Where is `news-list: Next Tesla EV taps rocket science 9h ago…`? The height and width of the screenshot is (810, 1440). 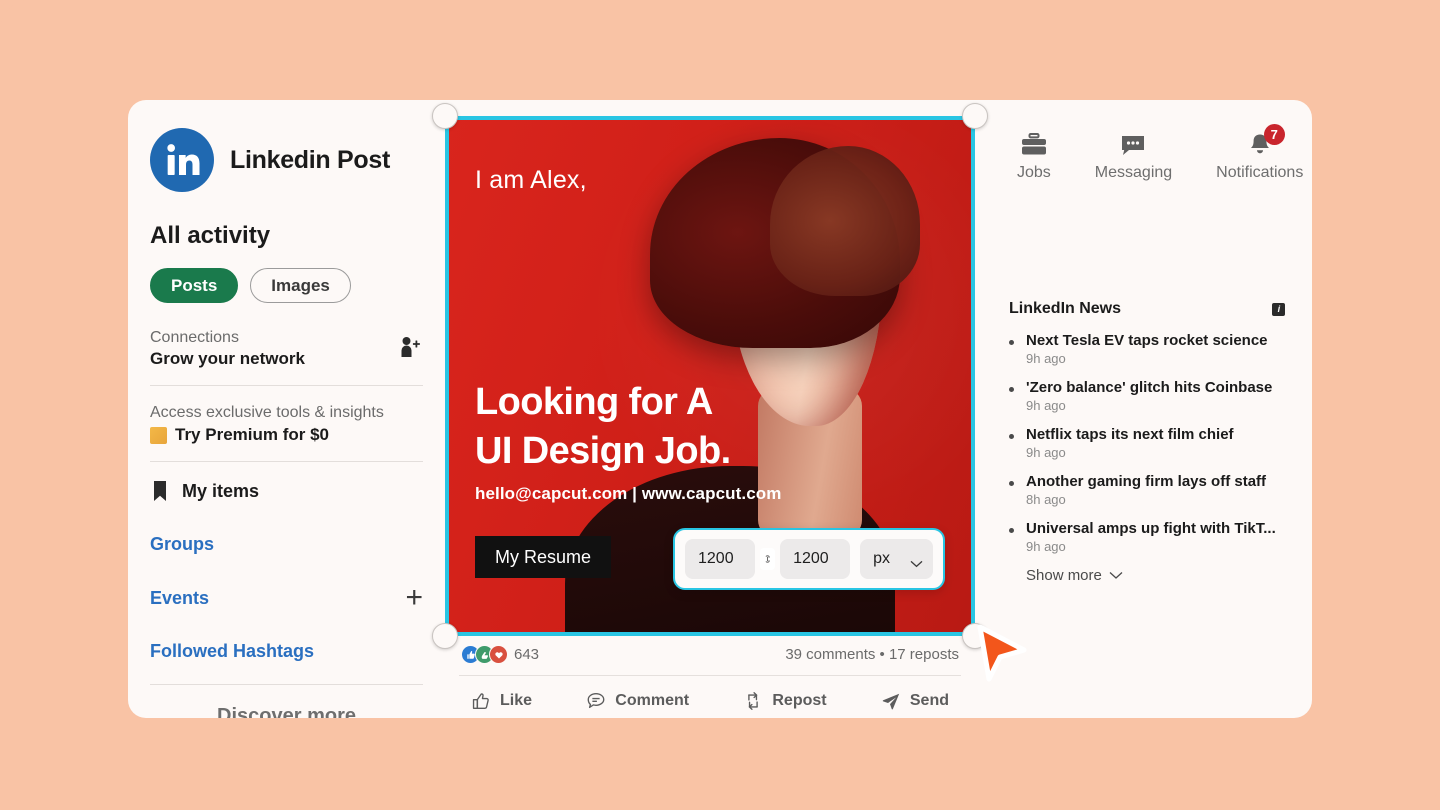 news-list: Next Tesla EV taps rocket science 9h ago… is located at coordinates (1156, 443).